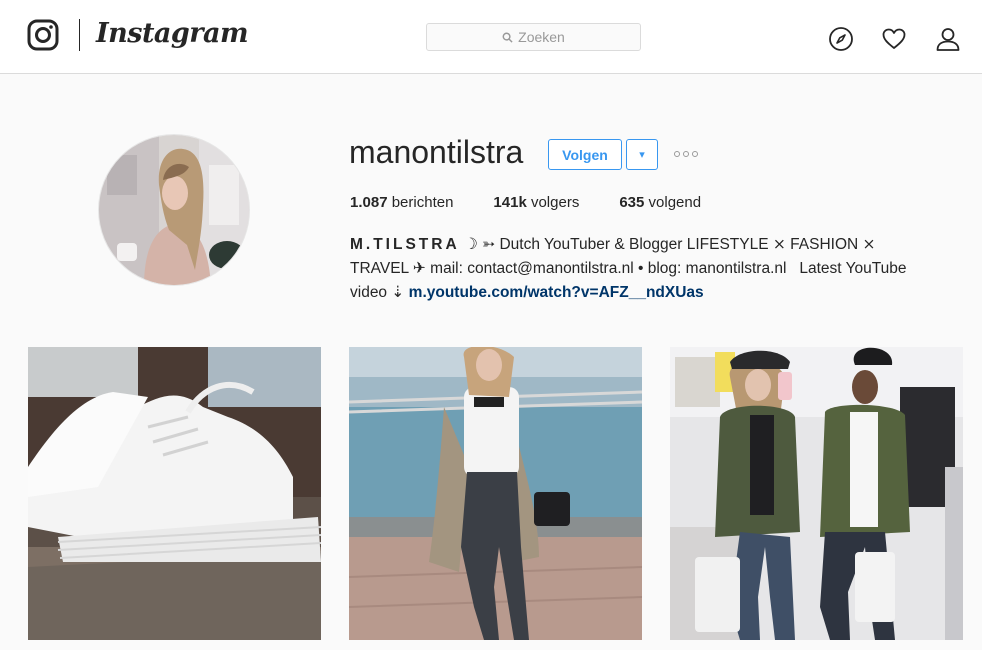 This screenshot has width=982, height=650. Describe the element at coordinates (541, 37) in the screenshot. I see `search-placeholder: Zoeken` at that location.